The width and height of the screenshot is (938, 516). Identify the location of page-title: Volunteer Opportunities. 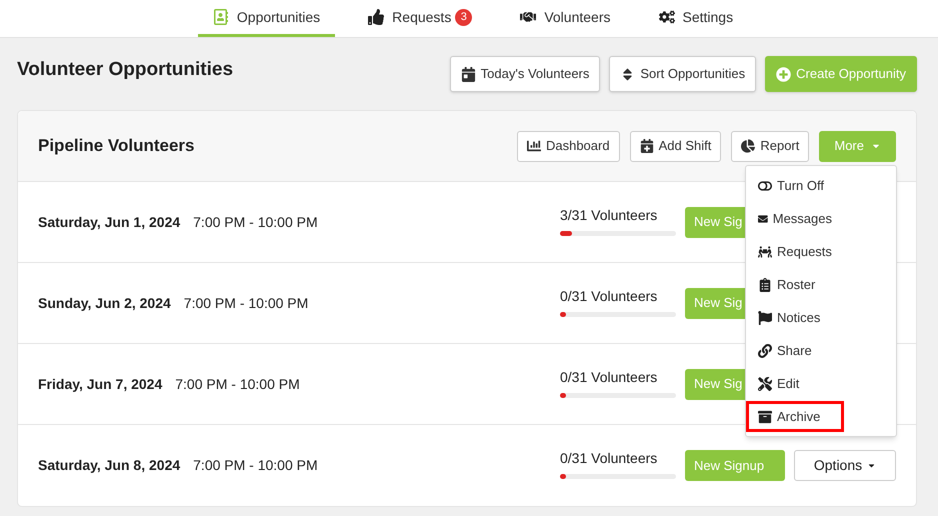
(125, 70).